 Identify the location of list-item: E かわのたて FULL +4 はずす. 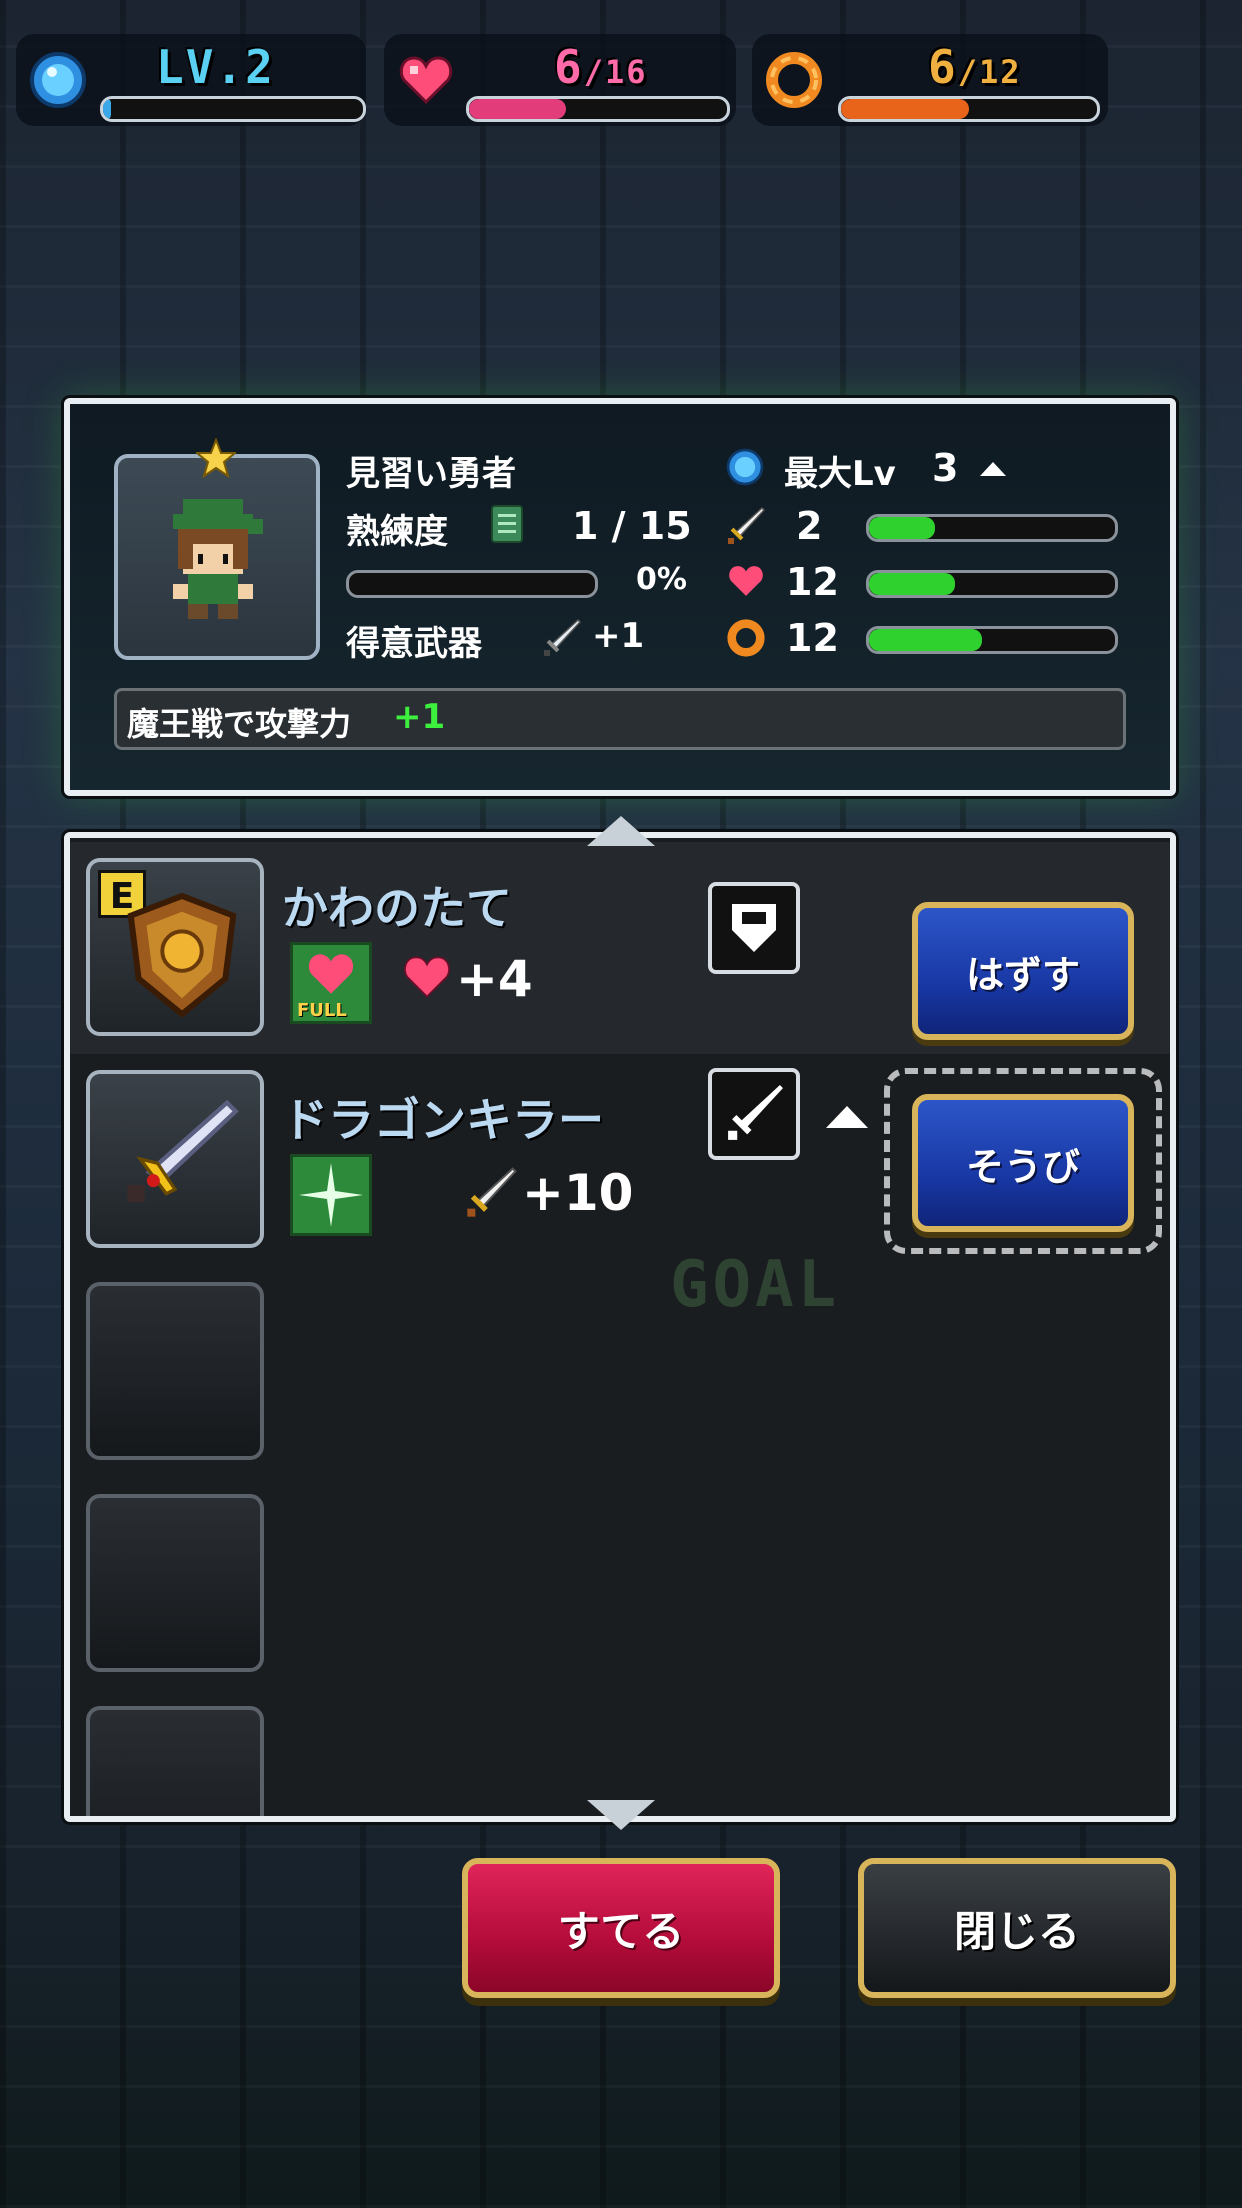
(620, 948).